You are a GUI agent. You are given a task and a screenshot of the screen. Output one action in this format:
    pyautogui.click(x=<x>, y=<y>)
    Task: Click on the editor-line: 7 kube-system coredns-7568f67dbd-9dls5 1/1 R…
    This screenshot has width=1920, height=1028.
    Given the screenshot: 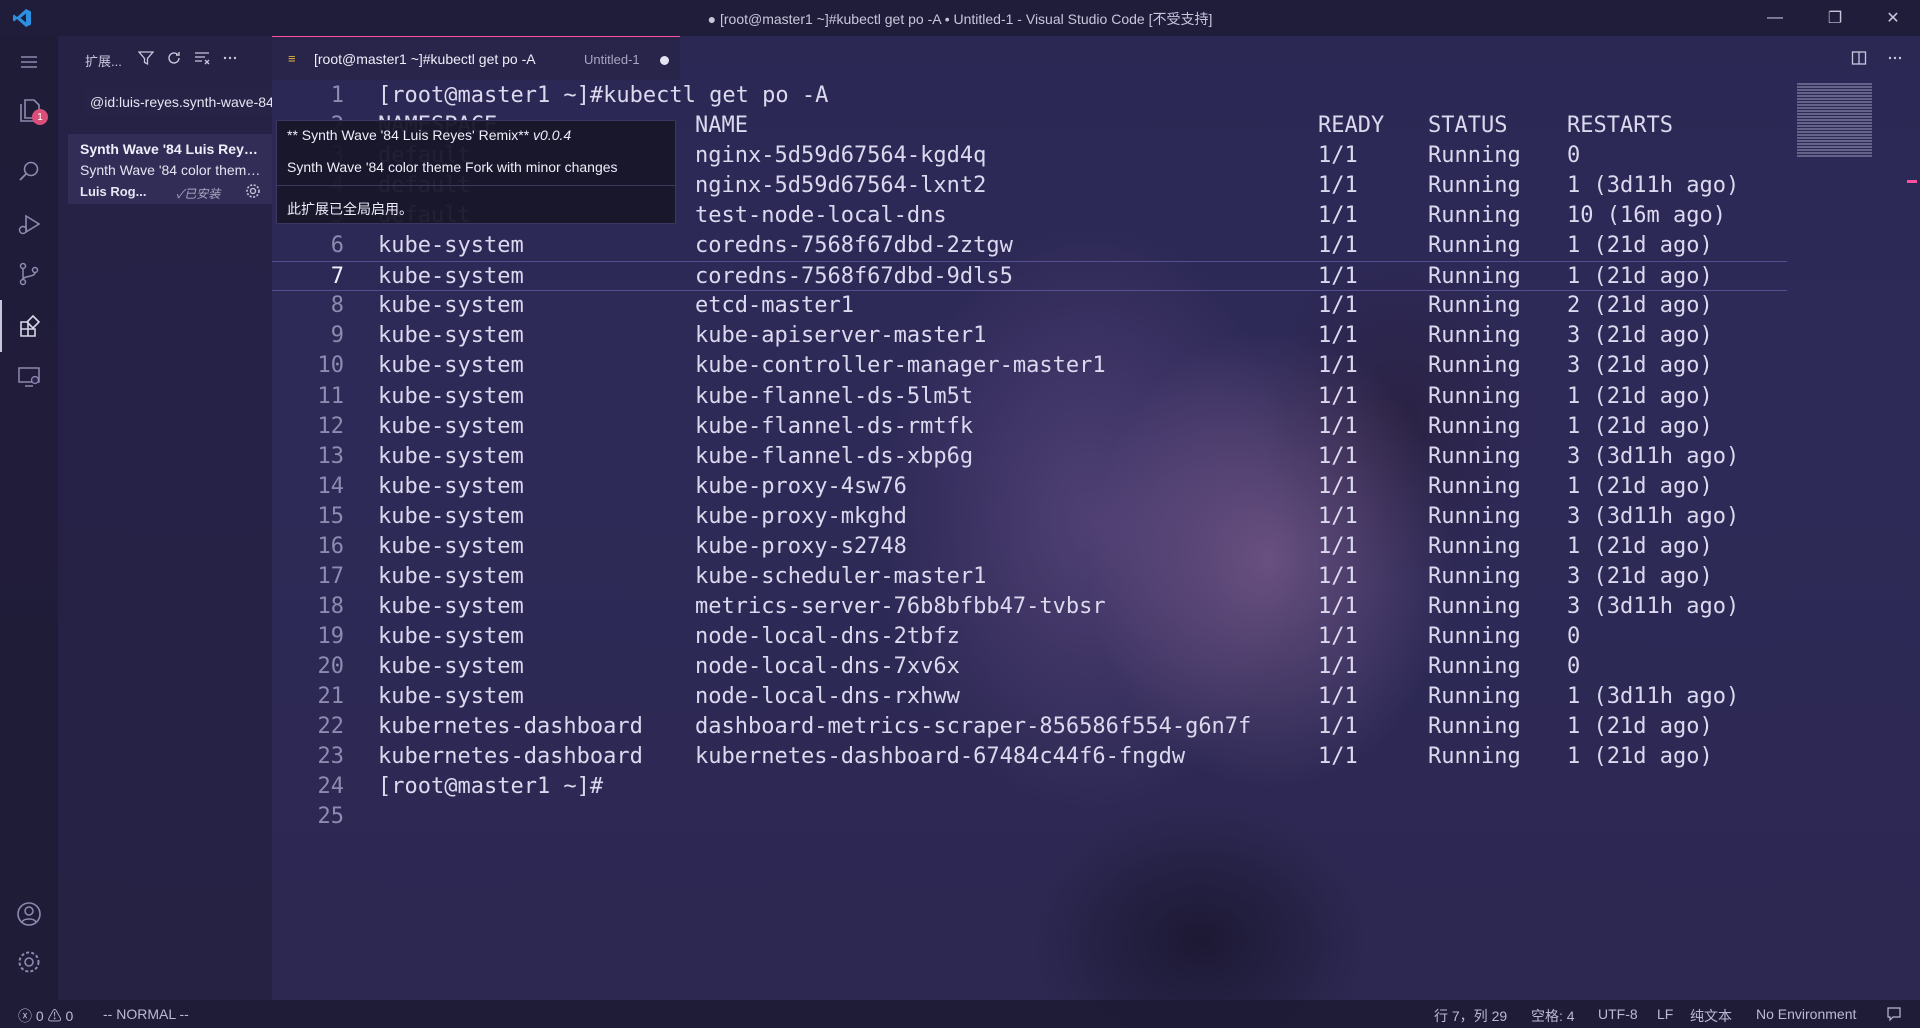 What is the action you would take?
    pyautogui.click(x=1029, y=276)
    